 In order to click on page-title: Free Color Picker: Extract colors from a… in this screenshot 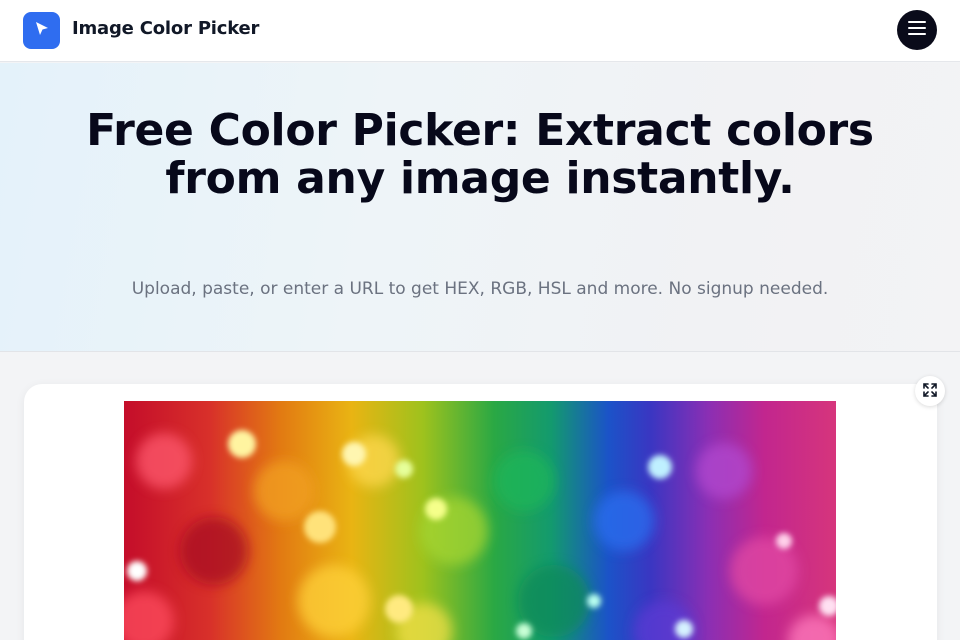, I will do `click(480, 154)`.